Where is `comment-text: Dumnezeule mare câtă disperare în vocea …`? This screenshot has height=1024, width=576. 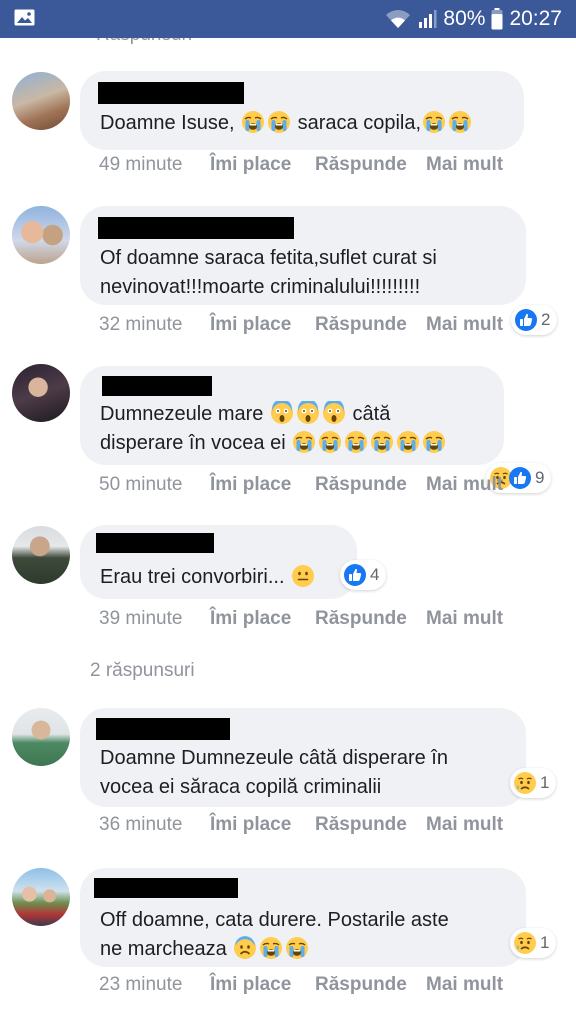
comment-text: Dumnezeule mare câtă disperare în vocea … is located at coordinates (292, 429).